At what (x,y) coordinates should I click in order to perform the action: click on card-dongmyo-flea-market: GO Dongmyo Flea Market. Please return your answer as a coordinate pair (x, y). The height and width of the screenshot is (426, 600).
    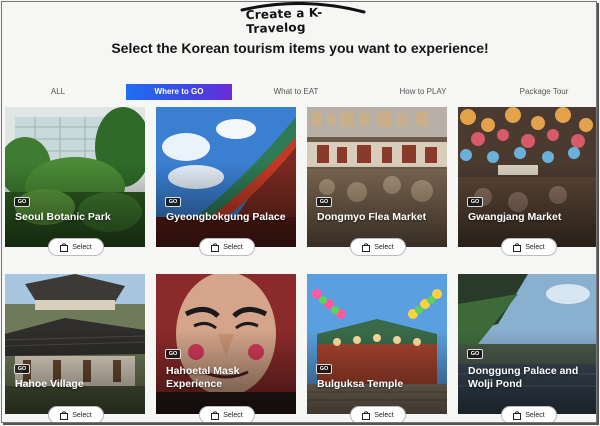
    Looking at the image, I should click on (377, 177).